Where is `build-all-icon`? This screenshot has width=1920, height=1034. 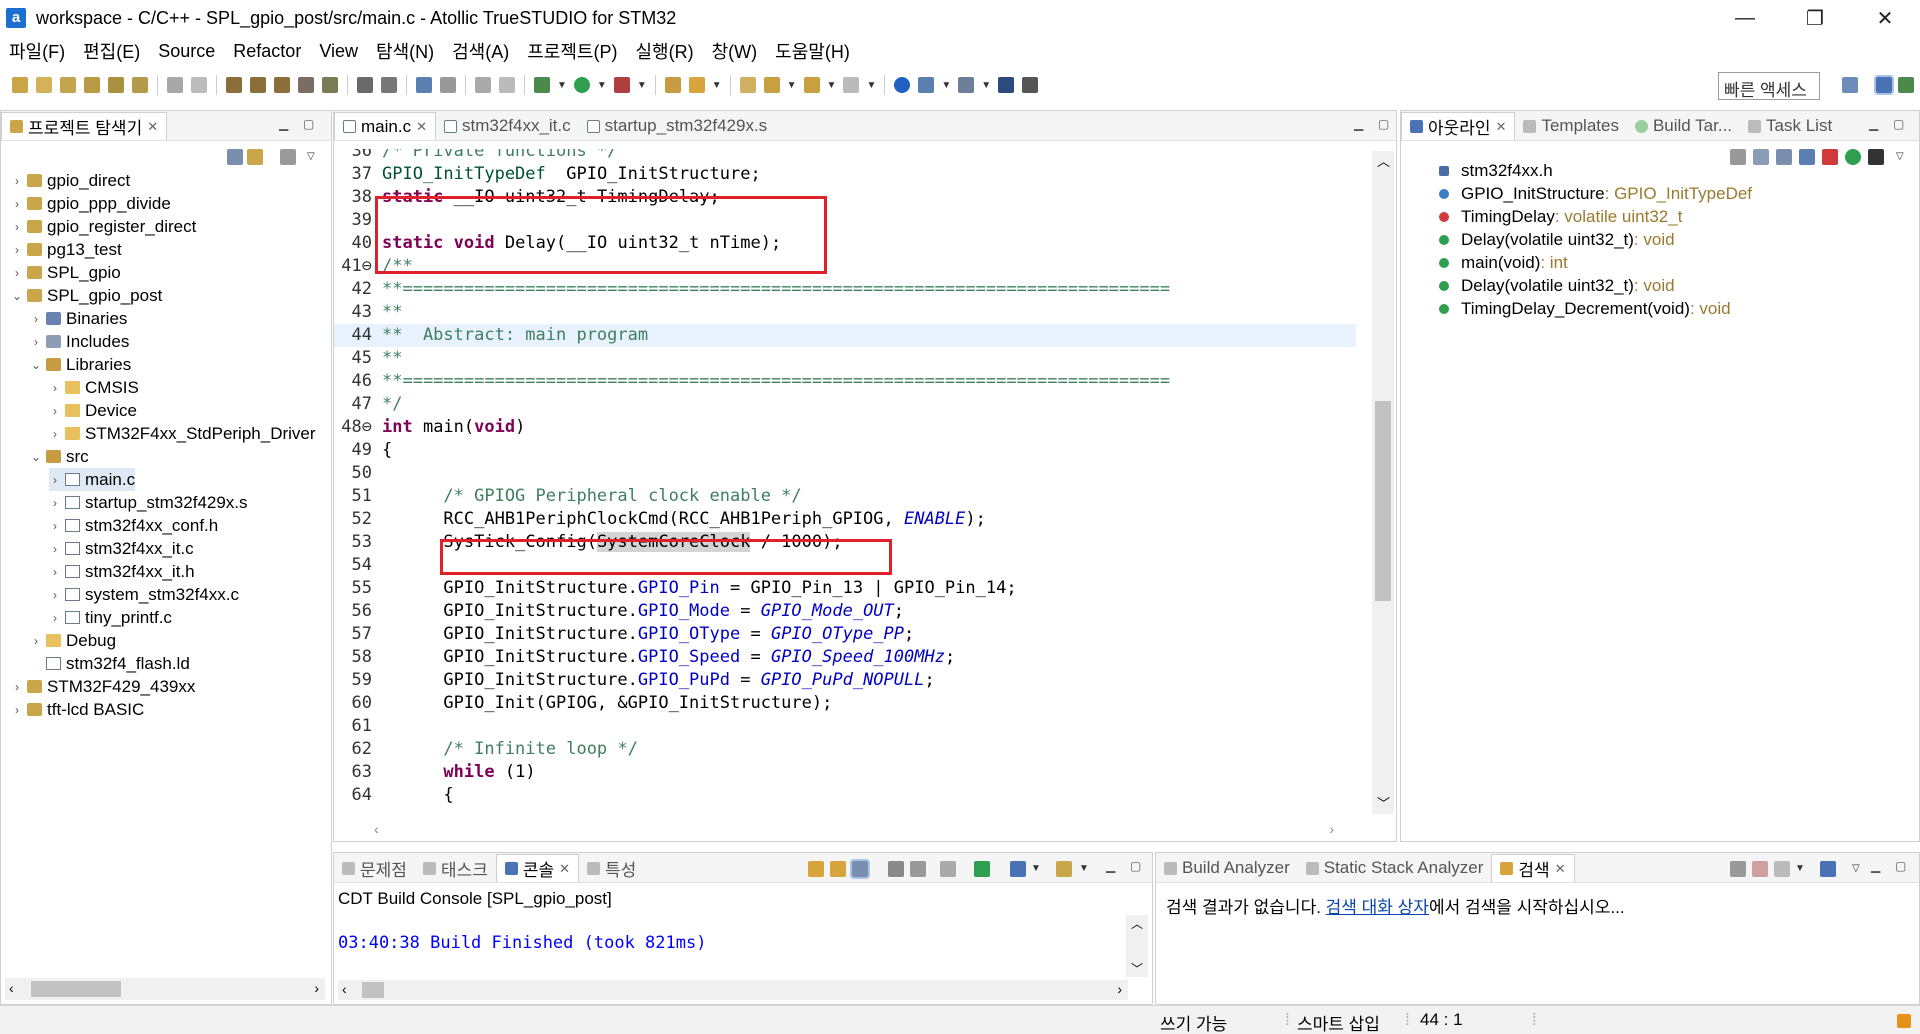
build-all-icon is located at coordinates (258, 85).